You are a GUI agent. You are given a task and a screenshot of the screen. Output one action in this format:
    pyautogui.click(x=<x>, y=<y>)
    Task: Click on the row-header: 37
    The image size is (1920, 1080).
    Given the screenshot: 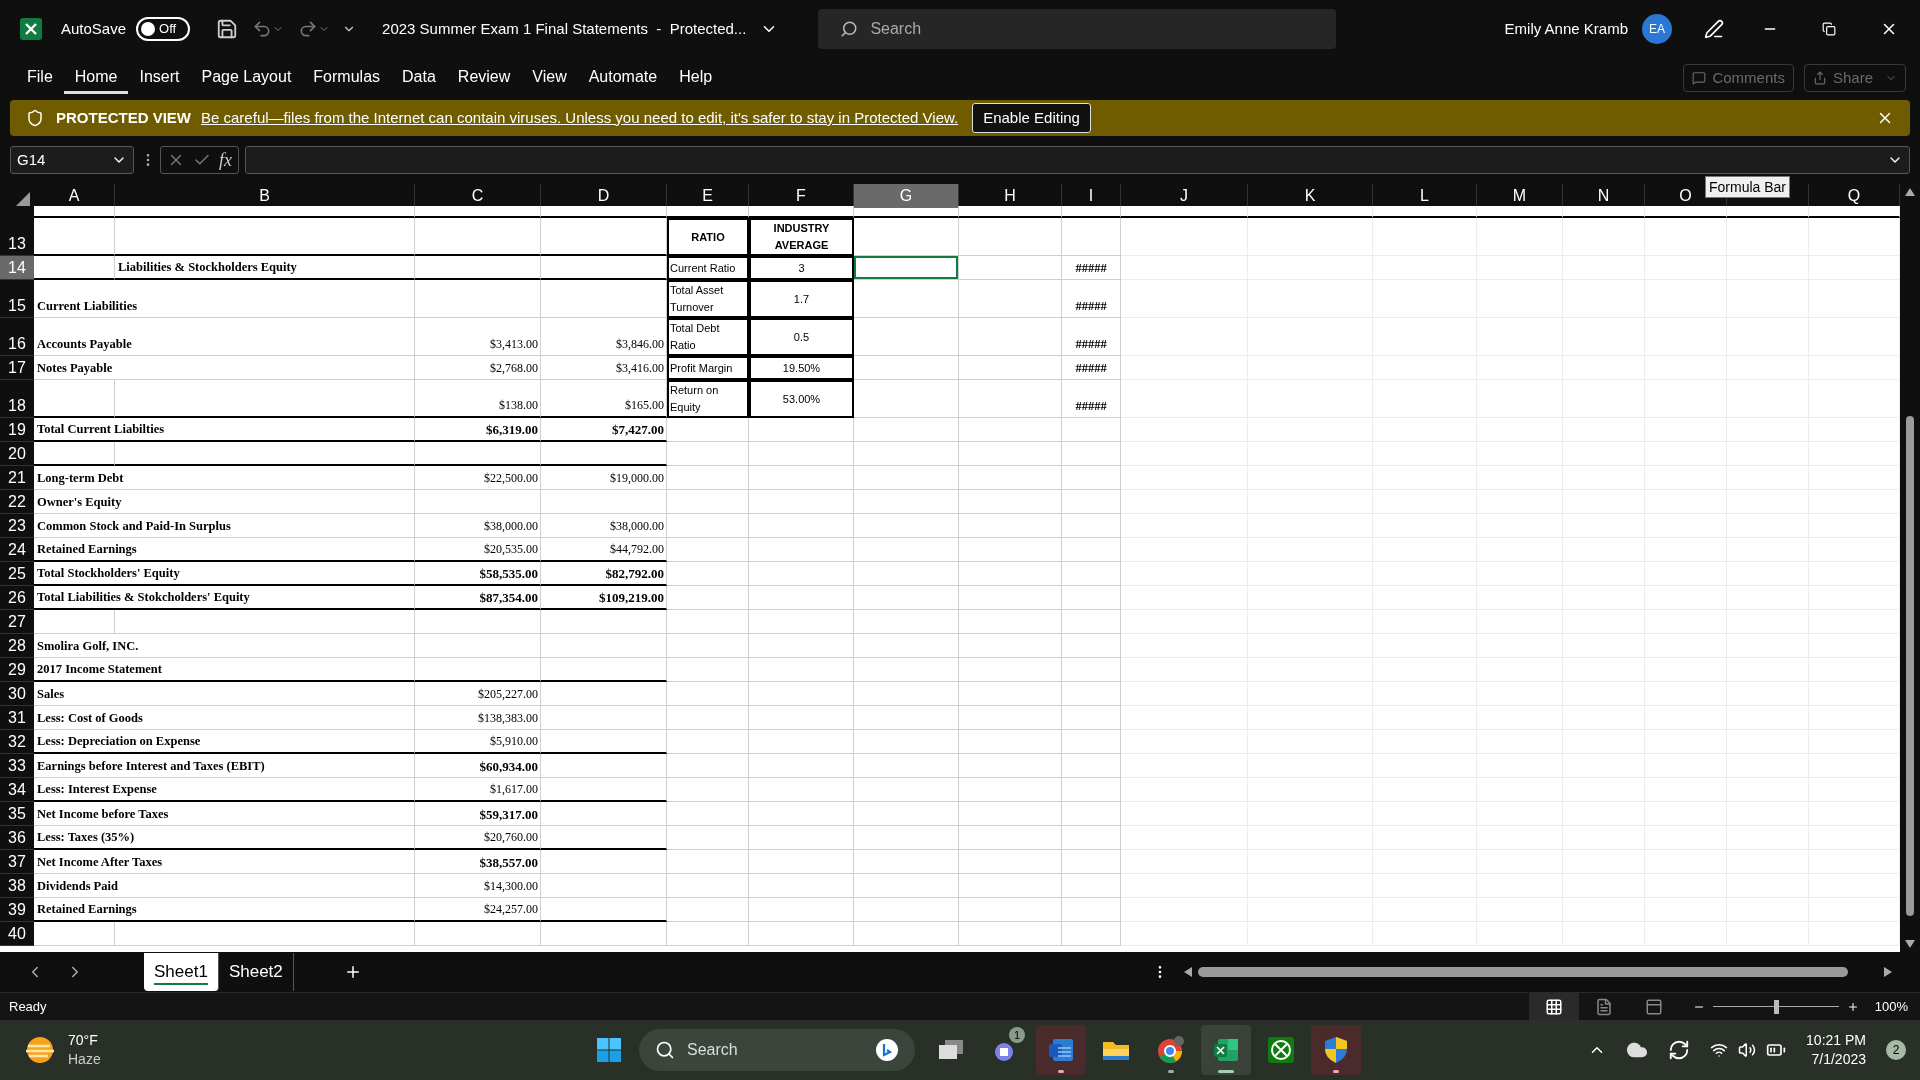 What is the action you would take?
    pyautogui.click(x=17, y=862)
    